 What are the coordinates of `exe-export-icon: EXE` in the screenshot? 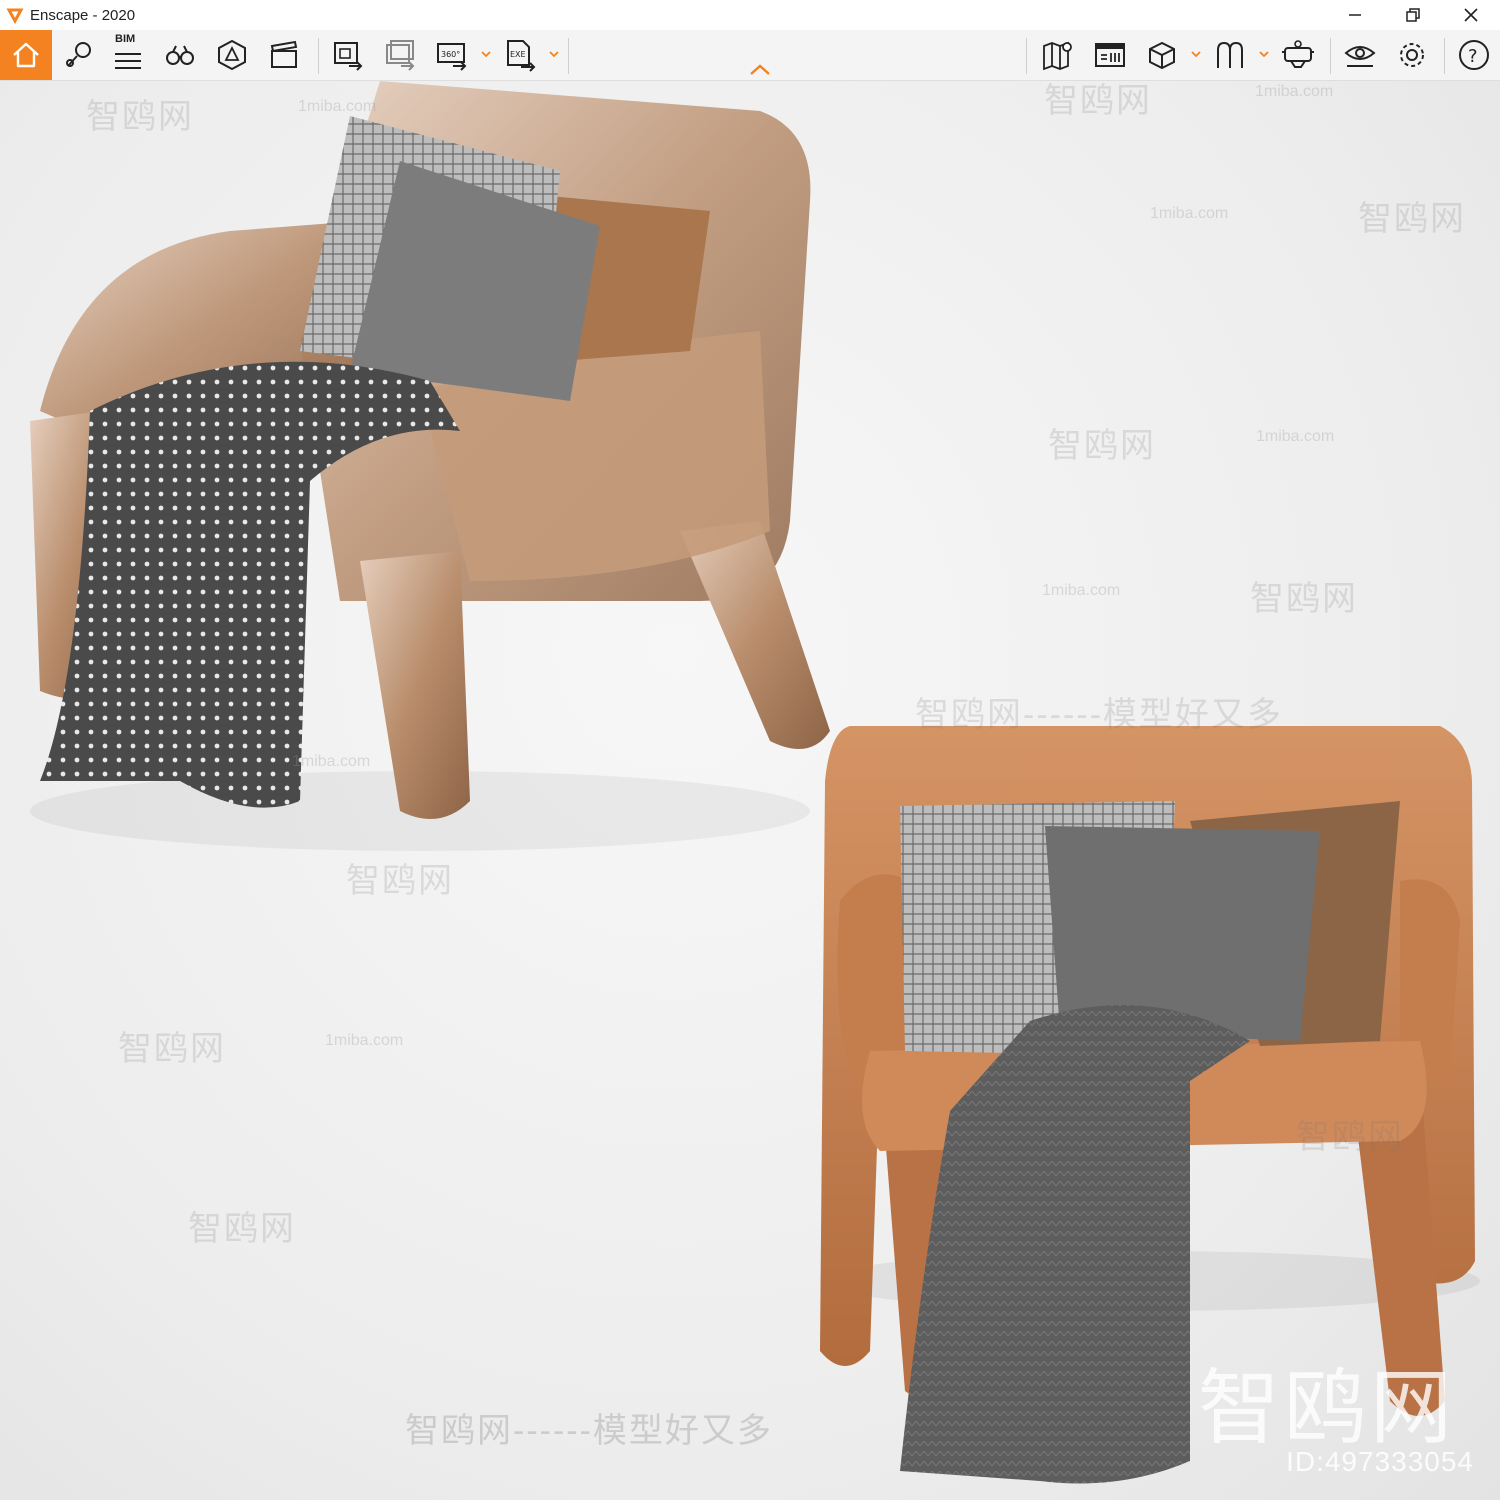 It's located at (521, 56).